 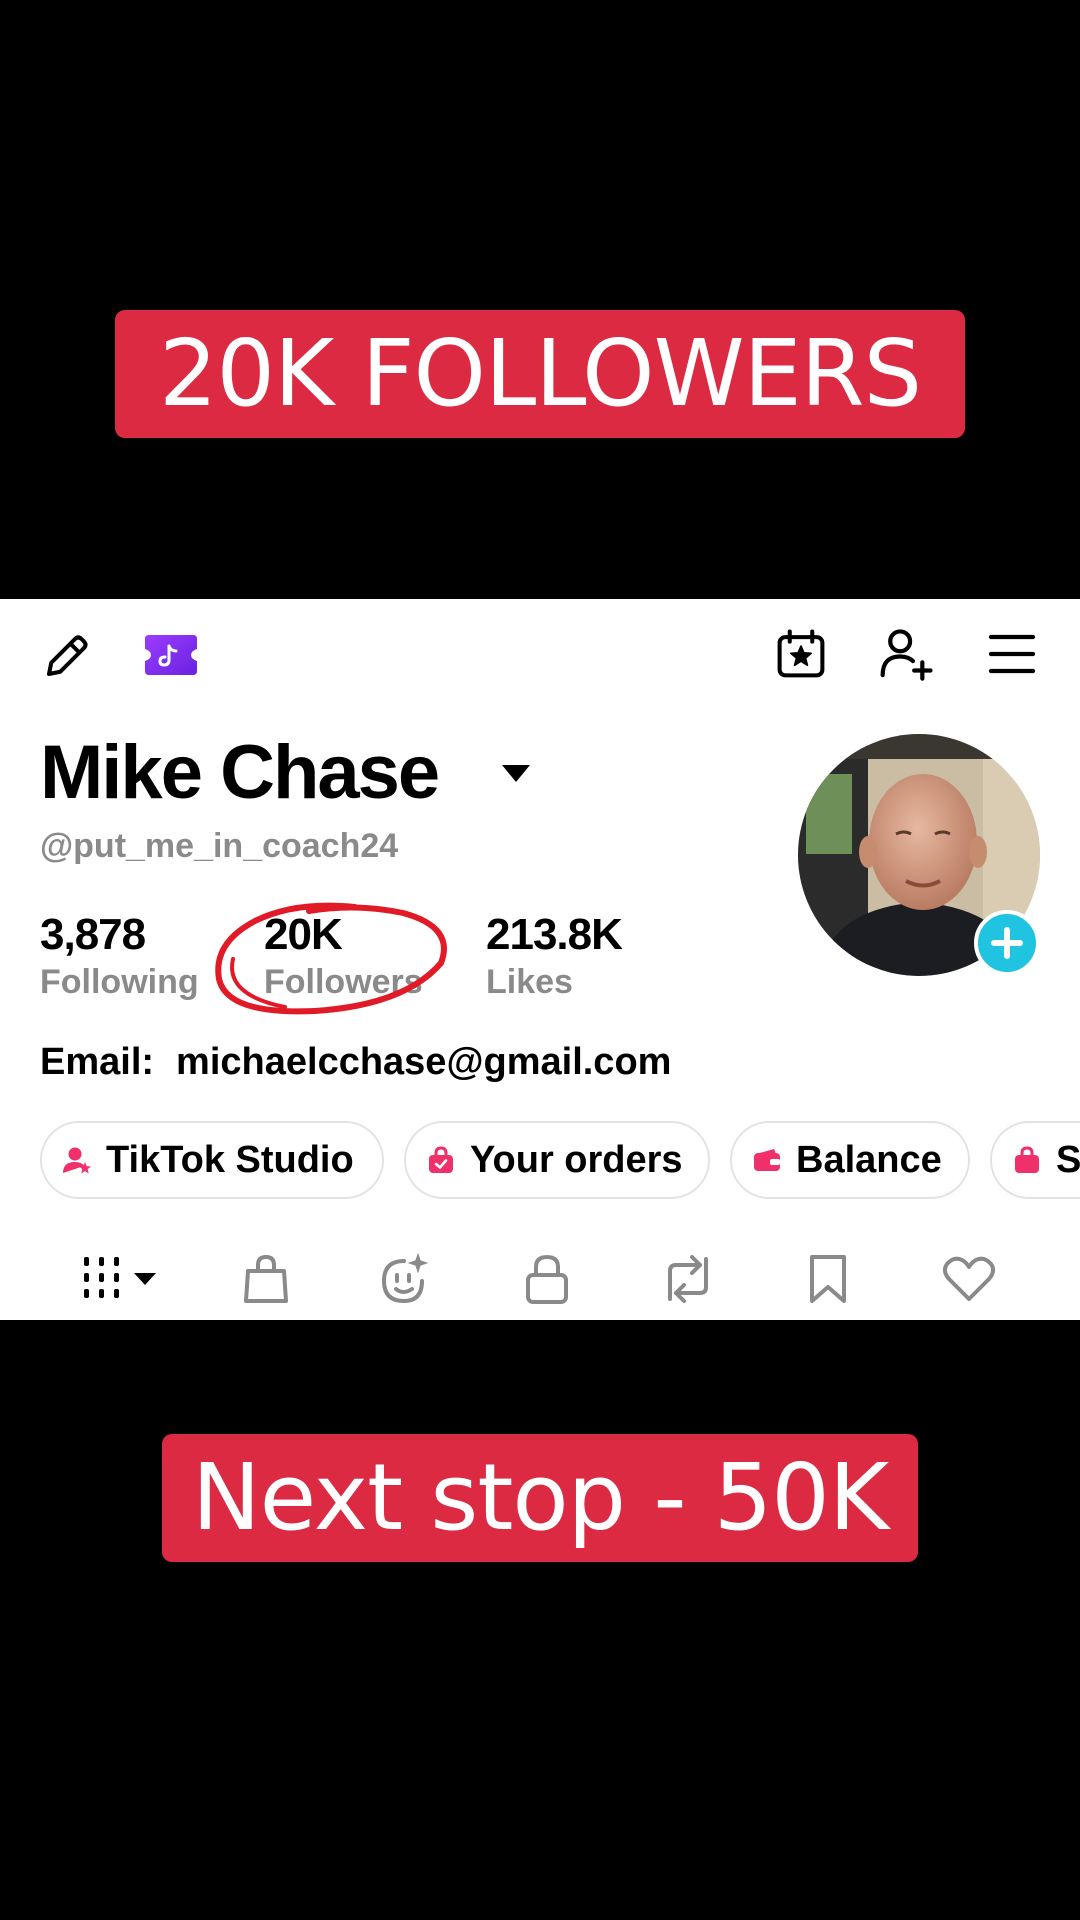 I want to click on bottom-caption-banner: Next stop - 50K, so click(x=540, y=1498).